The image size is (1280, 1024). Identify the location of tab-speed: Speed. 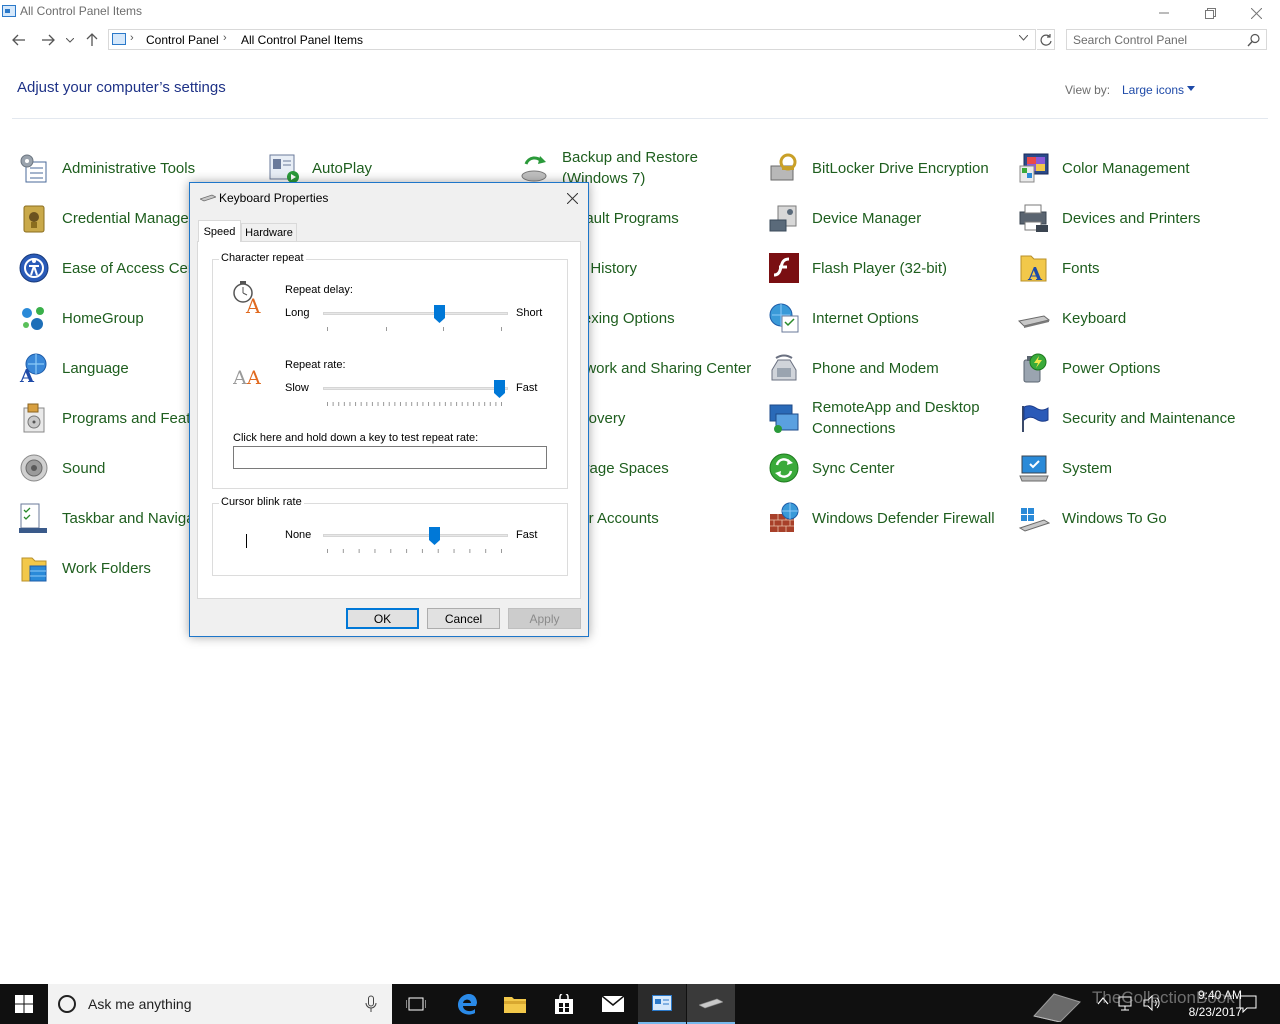
(219, 231).